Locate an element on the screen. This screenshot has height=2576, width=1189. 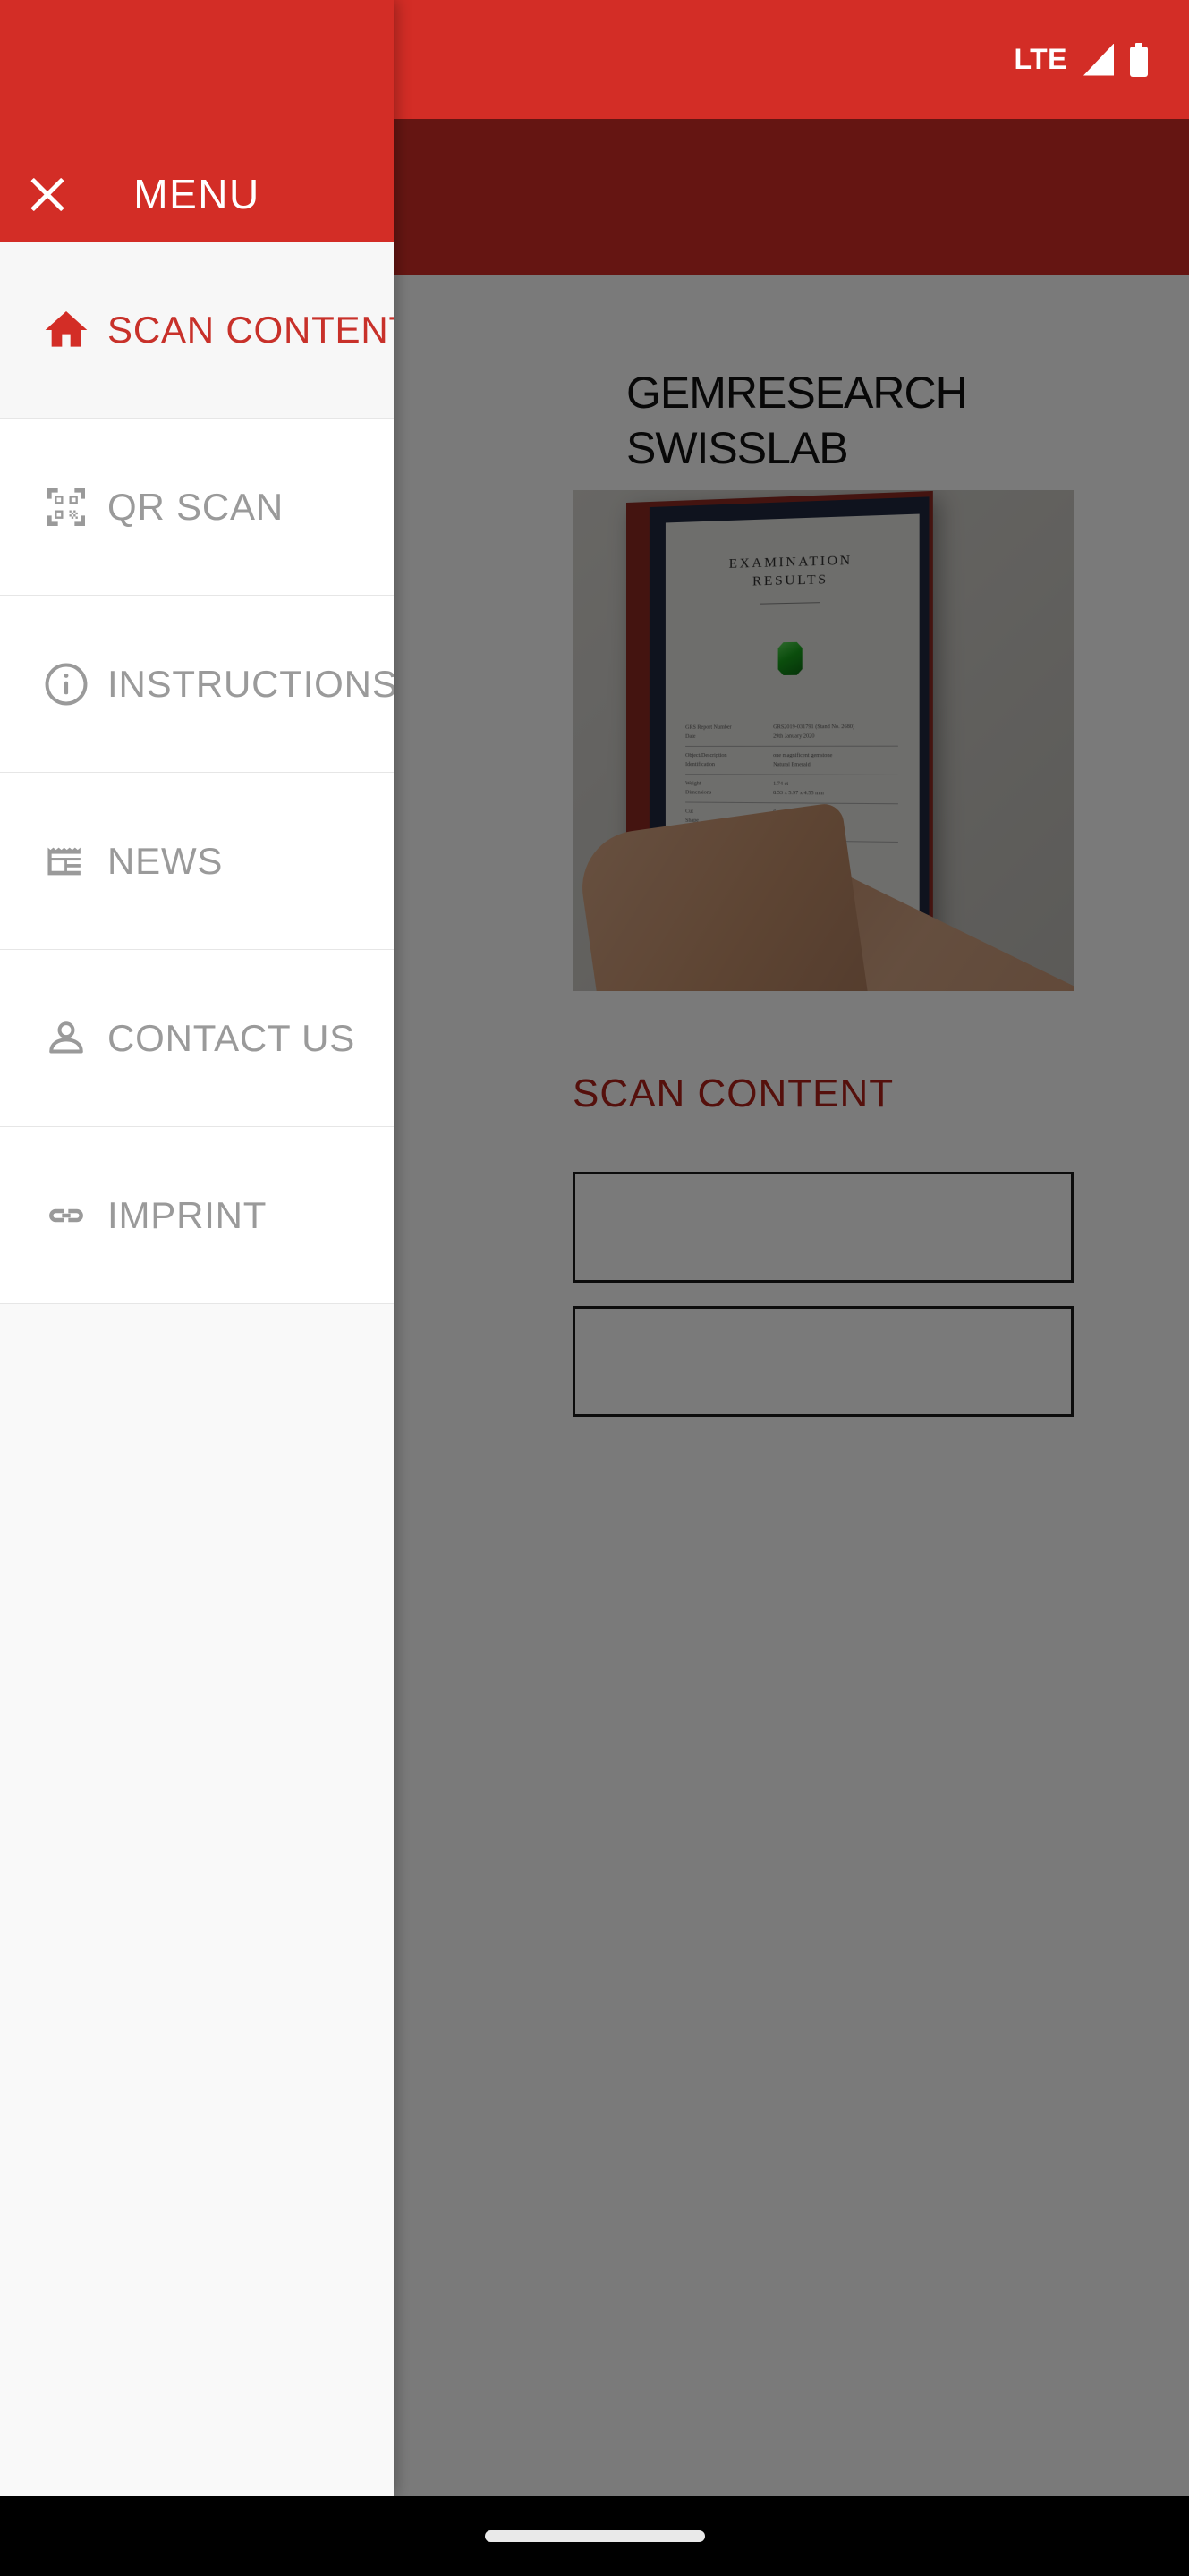
menu-item-news: NEWS is located at coordinates (197, 861).